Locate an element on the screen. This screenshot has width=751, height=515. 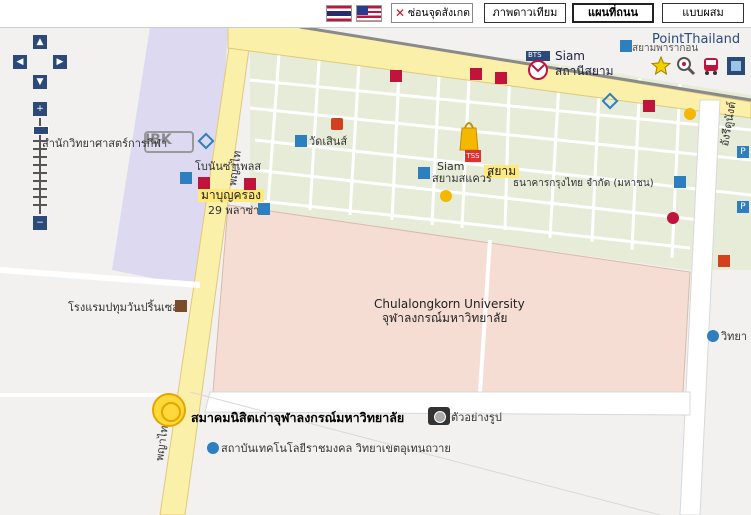
hospital-icon is located at coordinates (673, 218).